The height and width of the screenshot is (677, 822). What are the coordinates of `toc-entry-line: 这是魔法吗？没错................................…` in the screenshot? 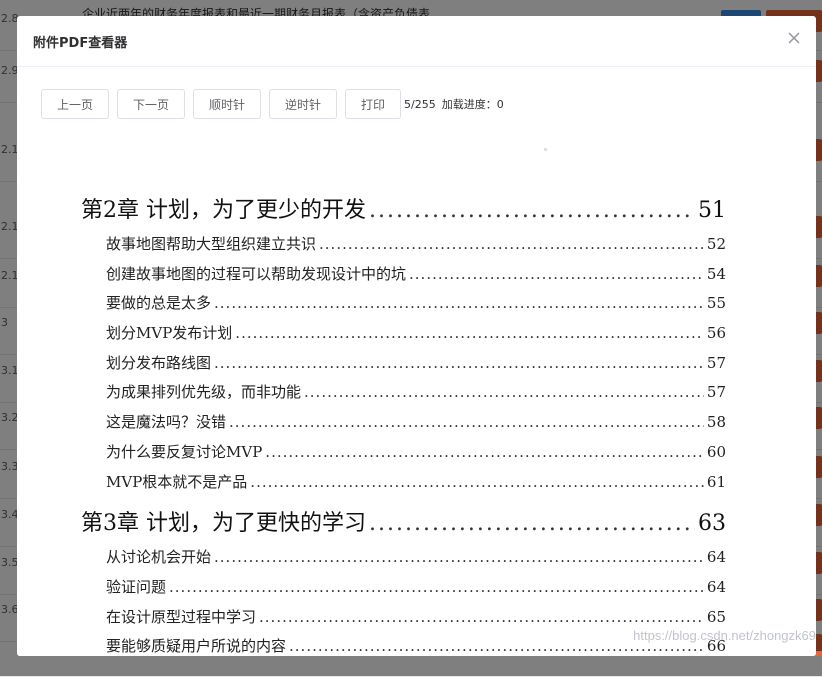 It's located at (403, 423).